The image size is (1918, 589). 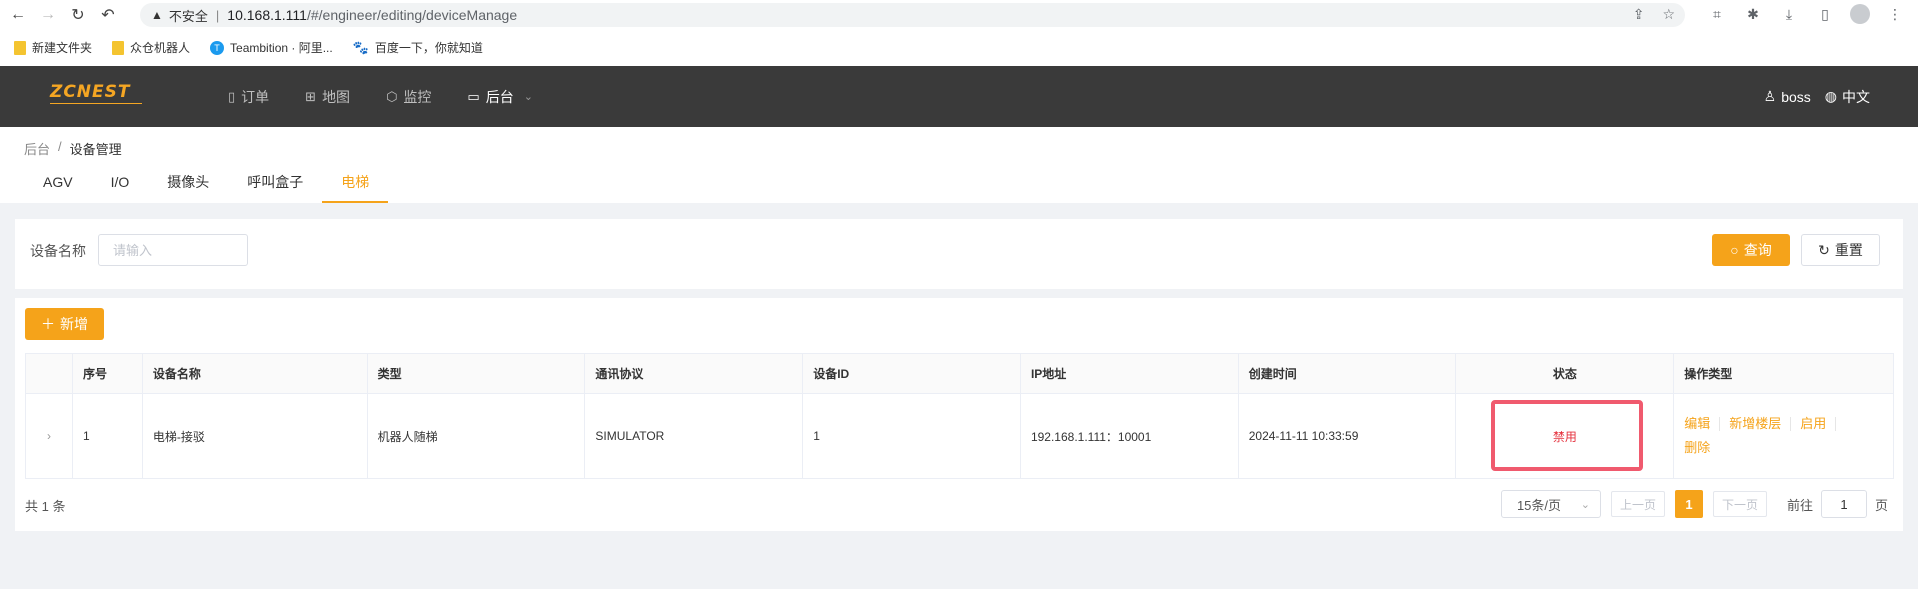 I want to click on sub-header: 后台 / 设备管理 AGV I/O 摄像头 呼叫盒子 电梯, so click(x=959, y=165).